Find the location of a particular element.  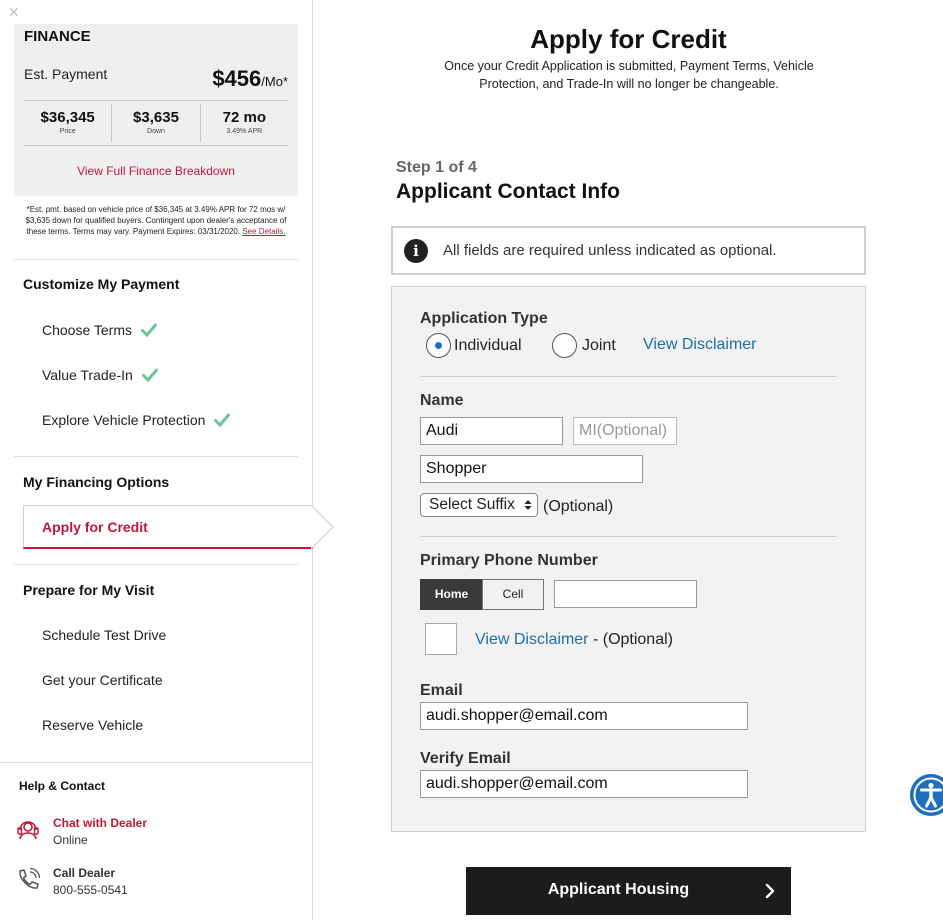

financing-heading: My Financing Options is located at coordinates (96, 482).